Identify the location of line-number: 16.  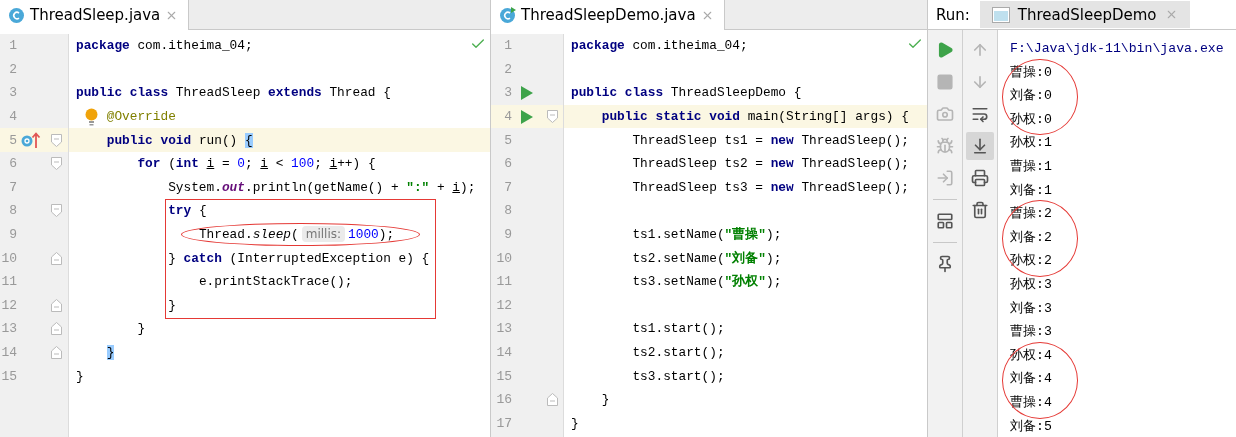
(503, 400).